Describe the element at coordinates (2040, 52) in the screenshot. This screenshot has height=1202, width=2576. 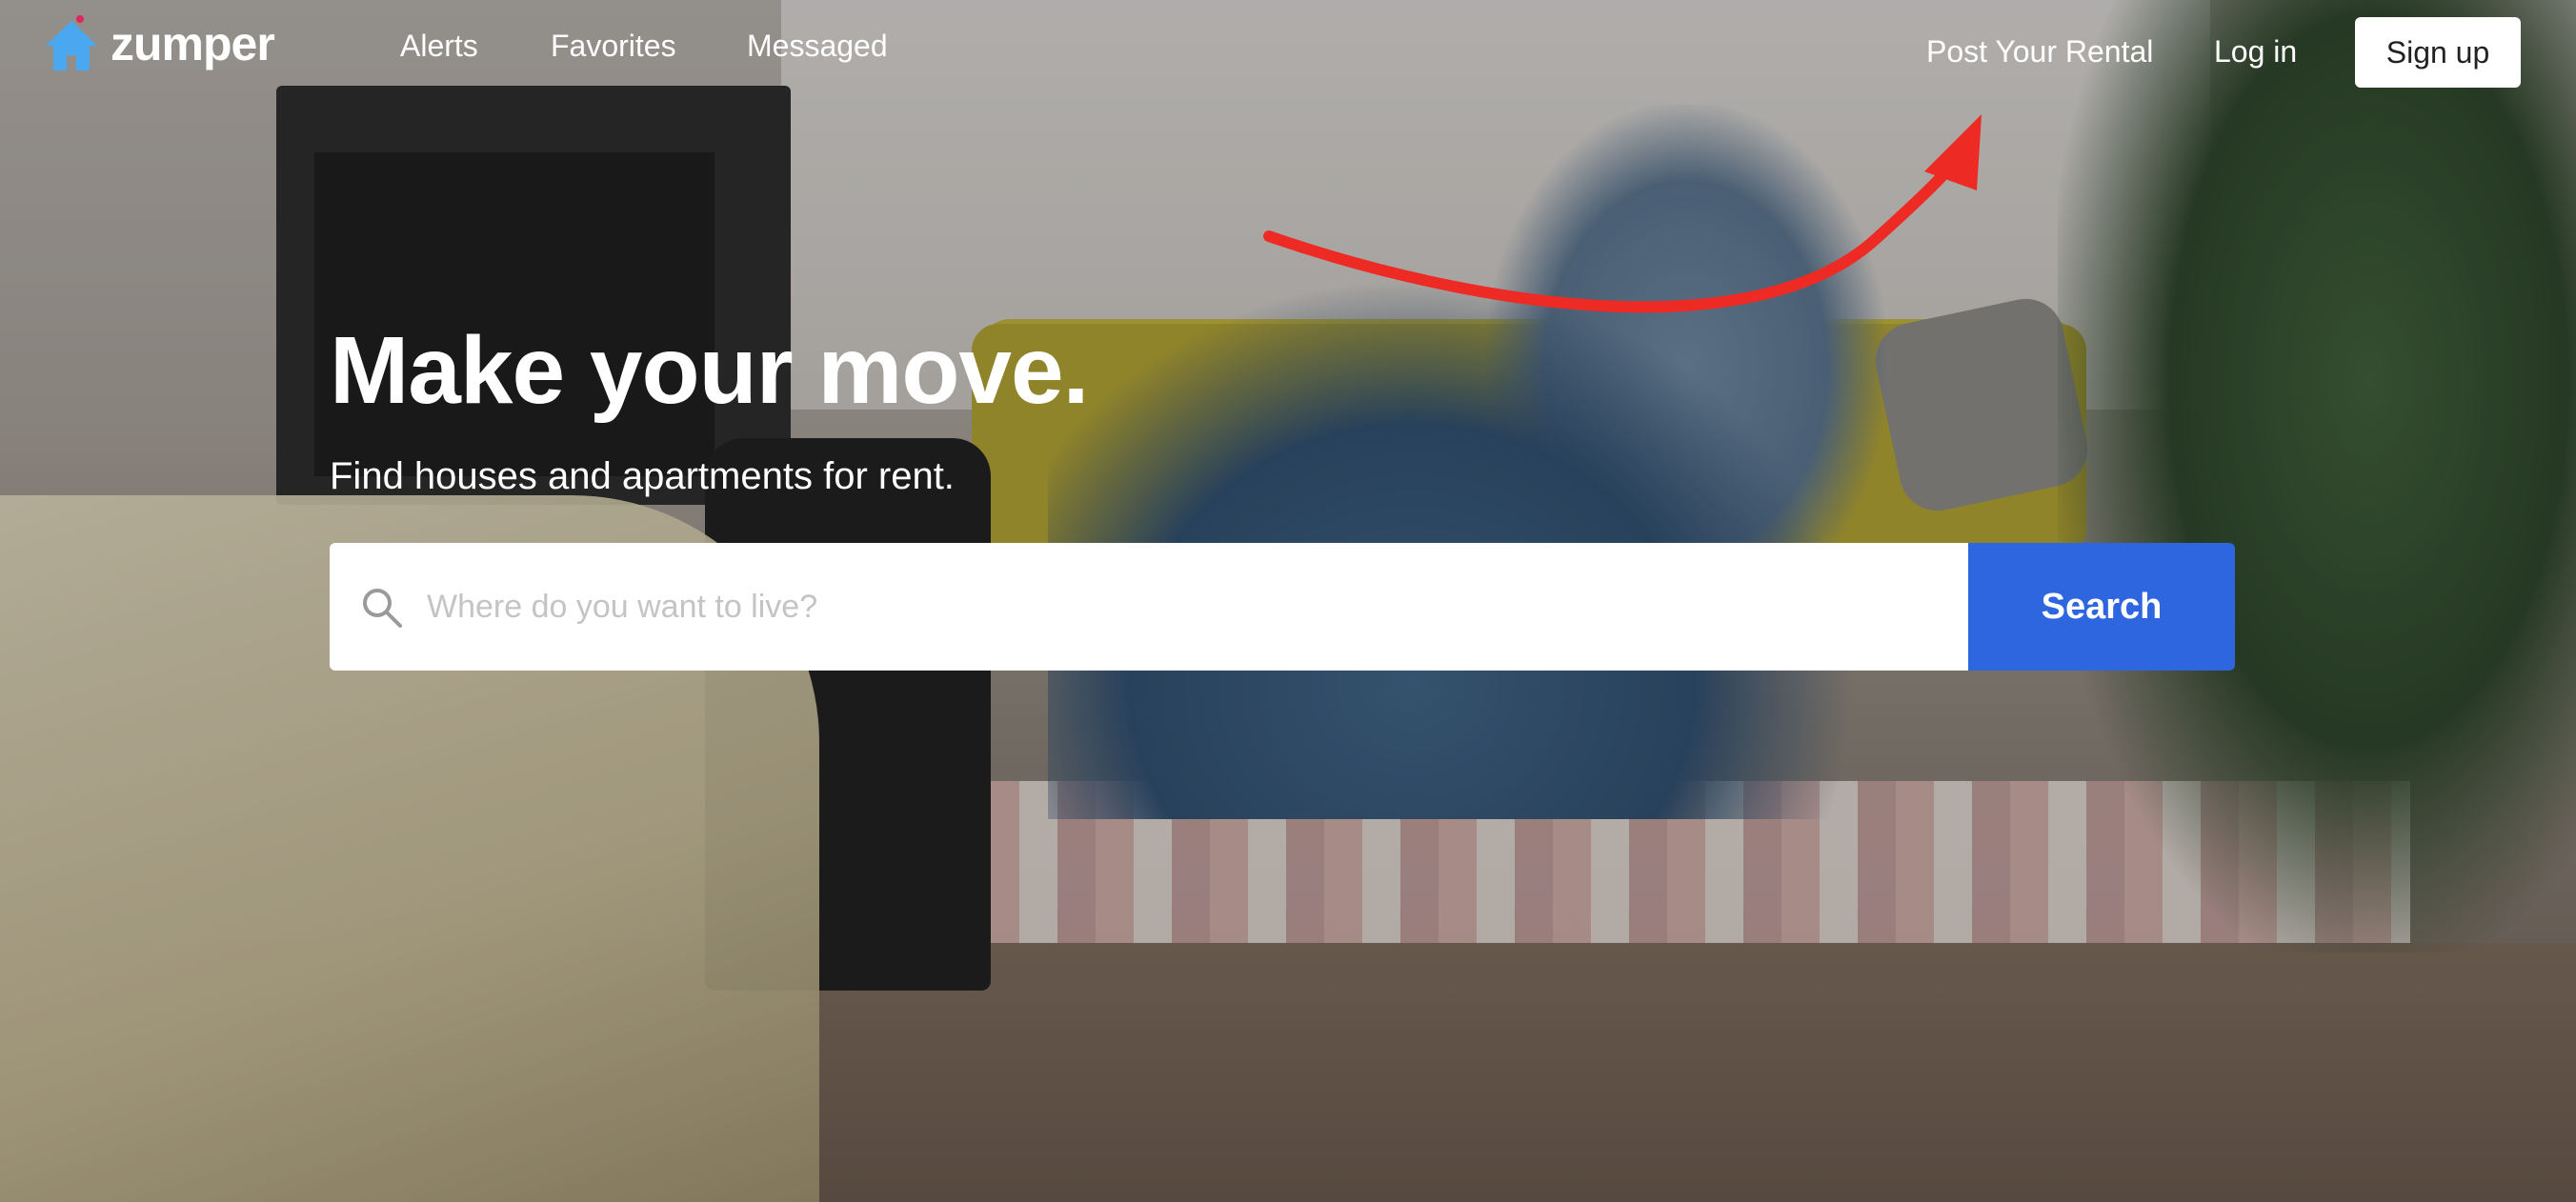
I see `post-your-rental-link: Post Your Rental` at that location.